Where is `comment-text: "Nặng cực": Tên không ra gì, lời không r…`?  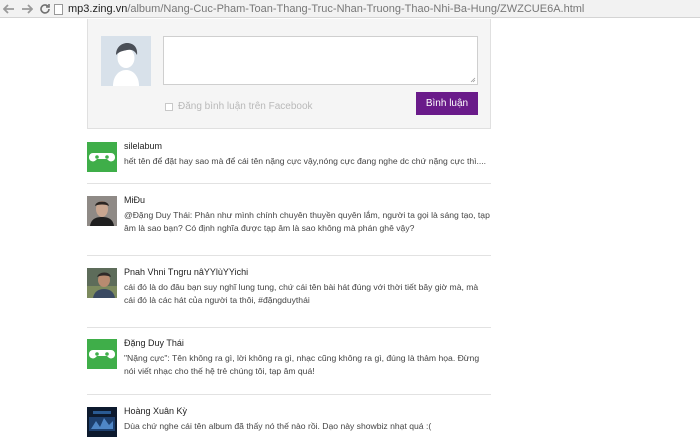 comment-text: "Nặng cực": Tên không ra gì, lời không r… is located at coordinates (302, 364).